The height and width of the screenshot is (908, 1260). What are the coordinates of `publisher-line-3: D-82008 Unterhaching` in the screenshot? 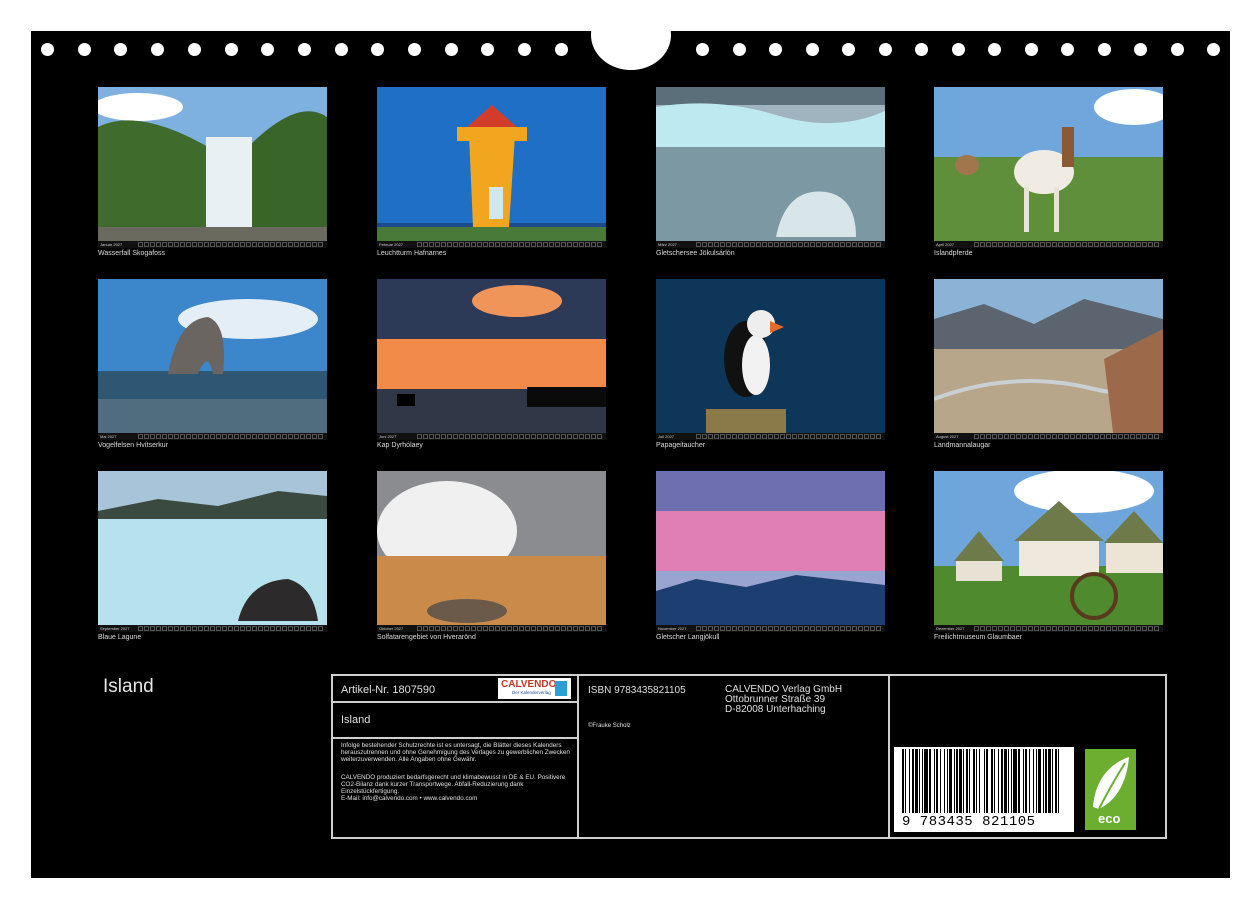 It's located at (775, 709).